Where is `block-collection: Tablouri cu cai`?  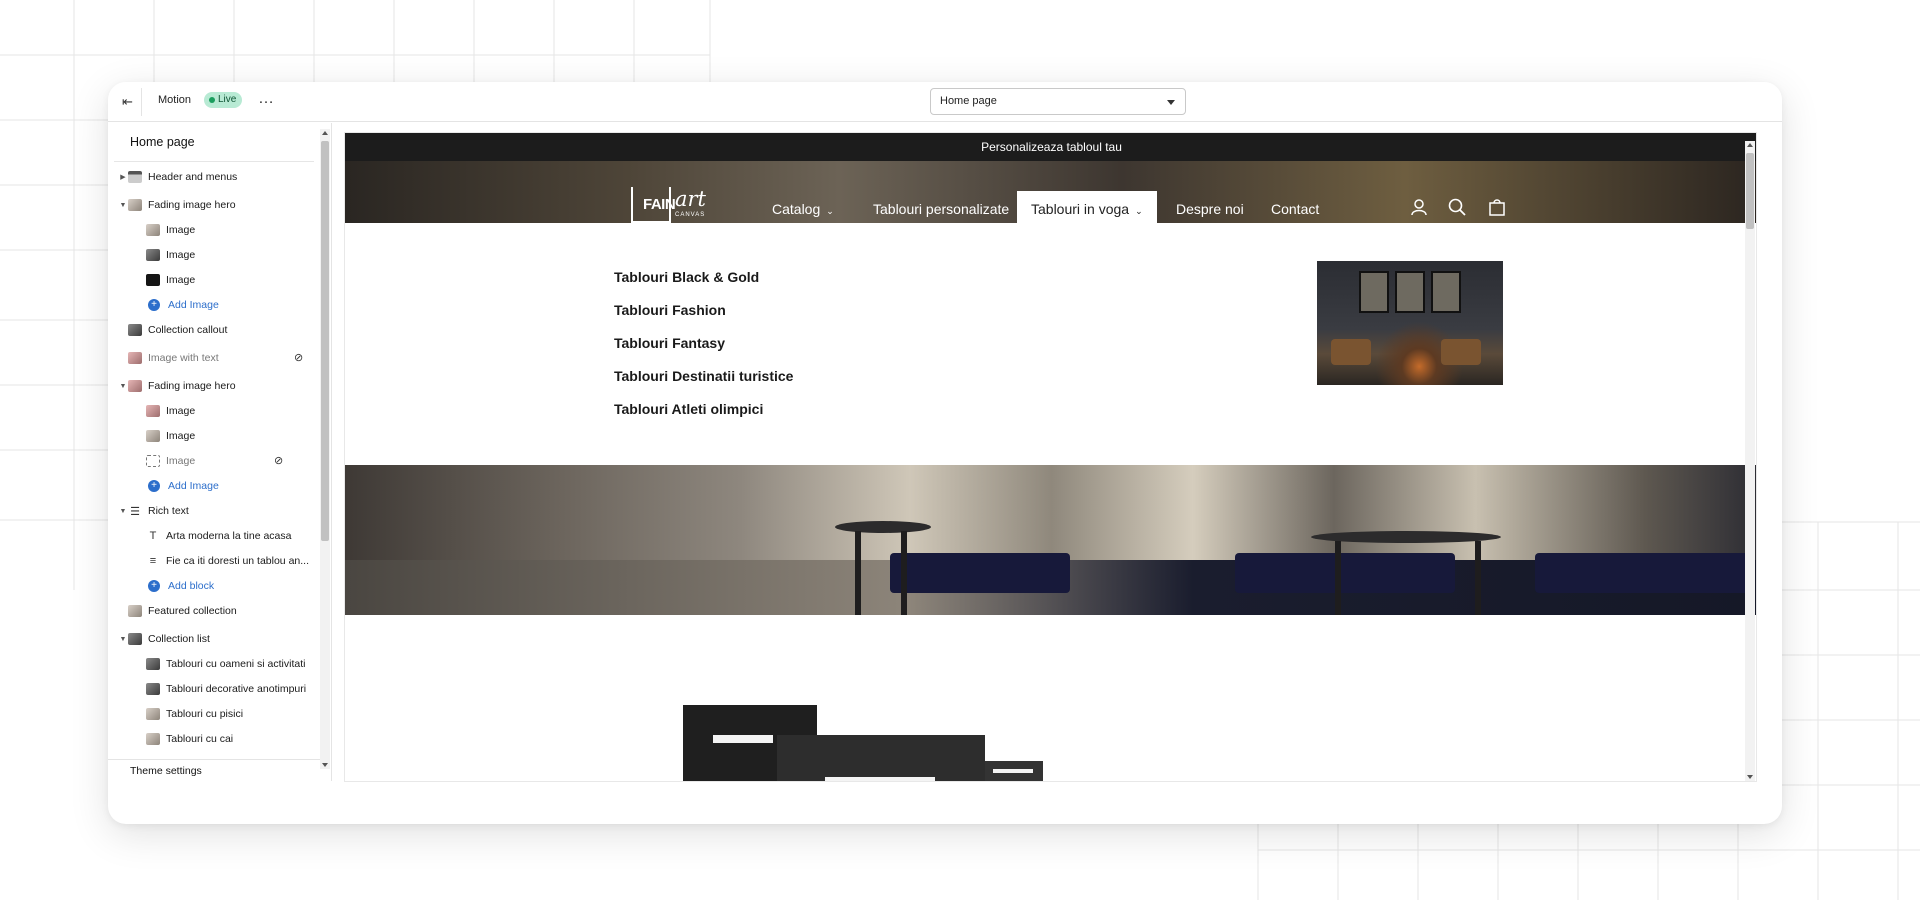
block-collection: Tablouri cu cai is located at coordinates (189, 739).